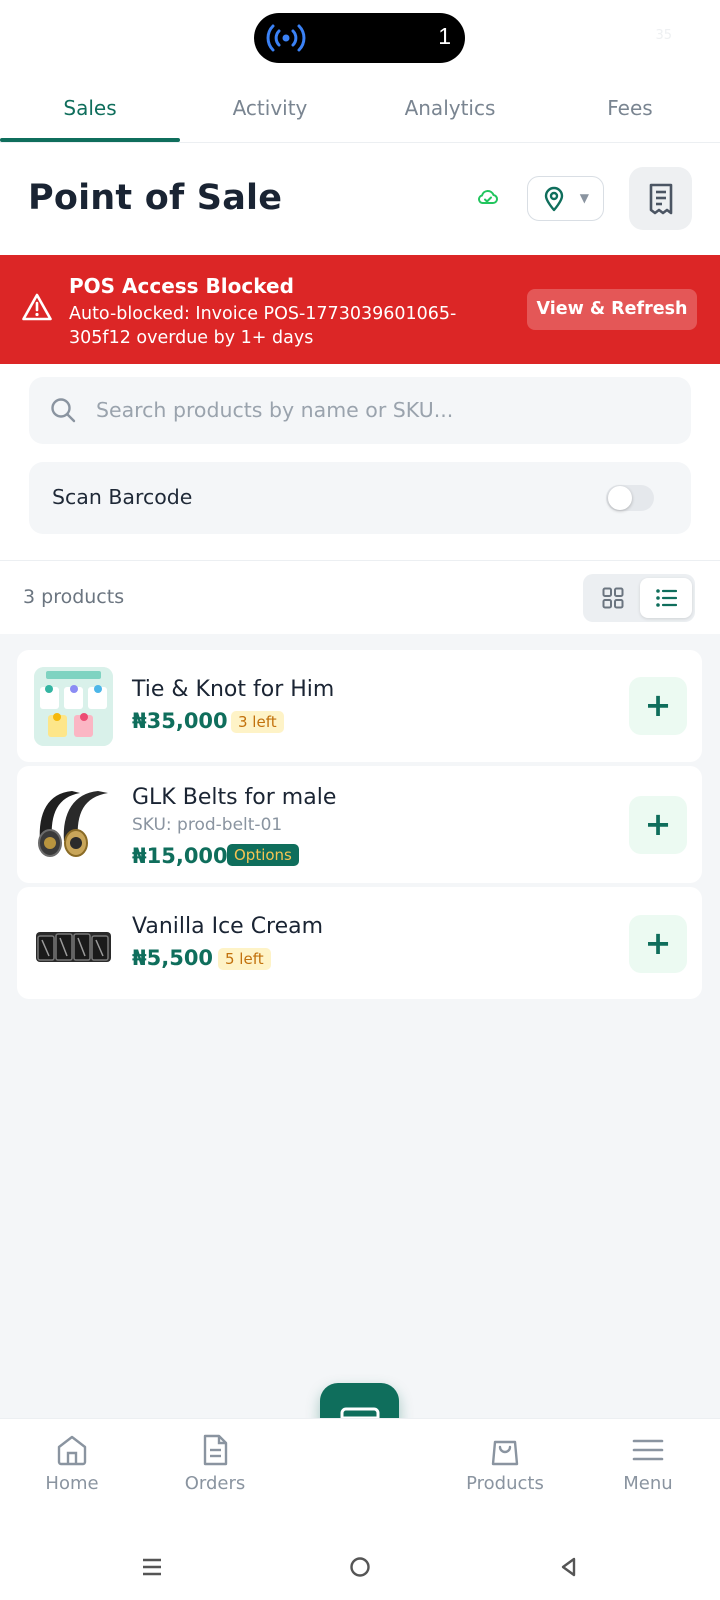 The image size is (720, 1600). What do you see at coordinates (359, 943) in the screenshot?
I see `product-card: Vanilla Ice Cream ₦5,500 5 left +` at bounding box center [359, 943].